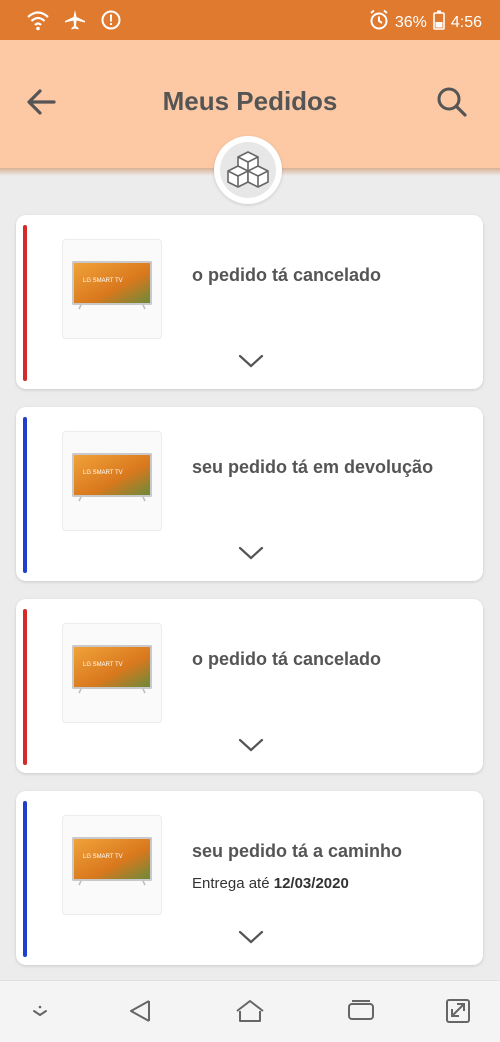  Describe the element at coordinates (313, 467) in the screenshot. I see `order-status: seu pedido tá em devolução` at that location.